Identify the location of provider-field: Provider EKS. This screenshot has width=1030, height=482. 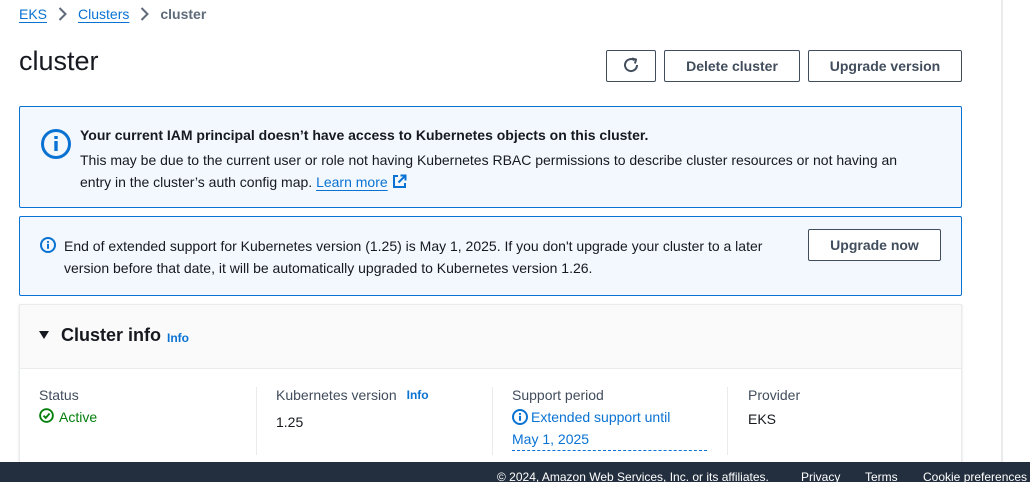
(848, 422).